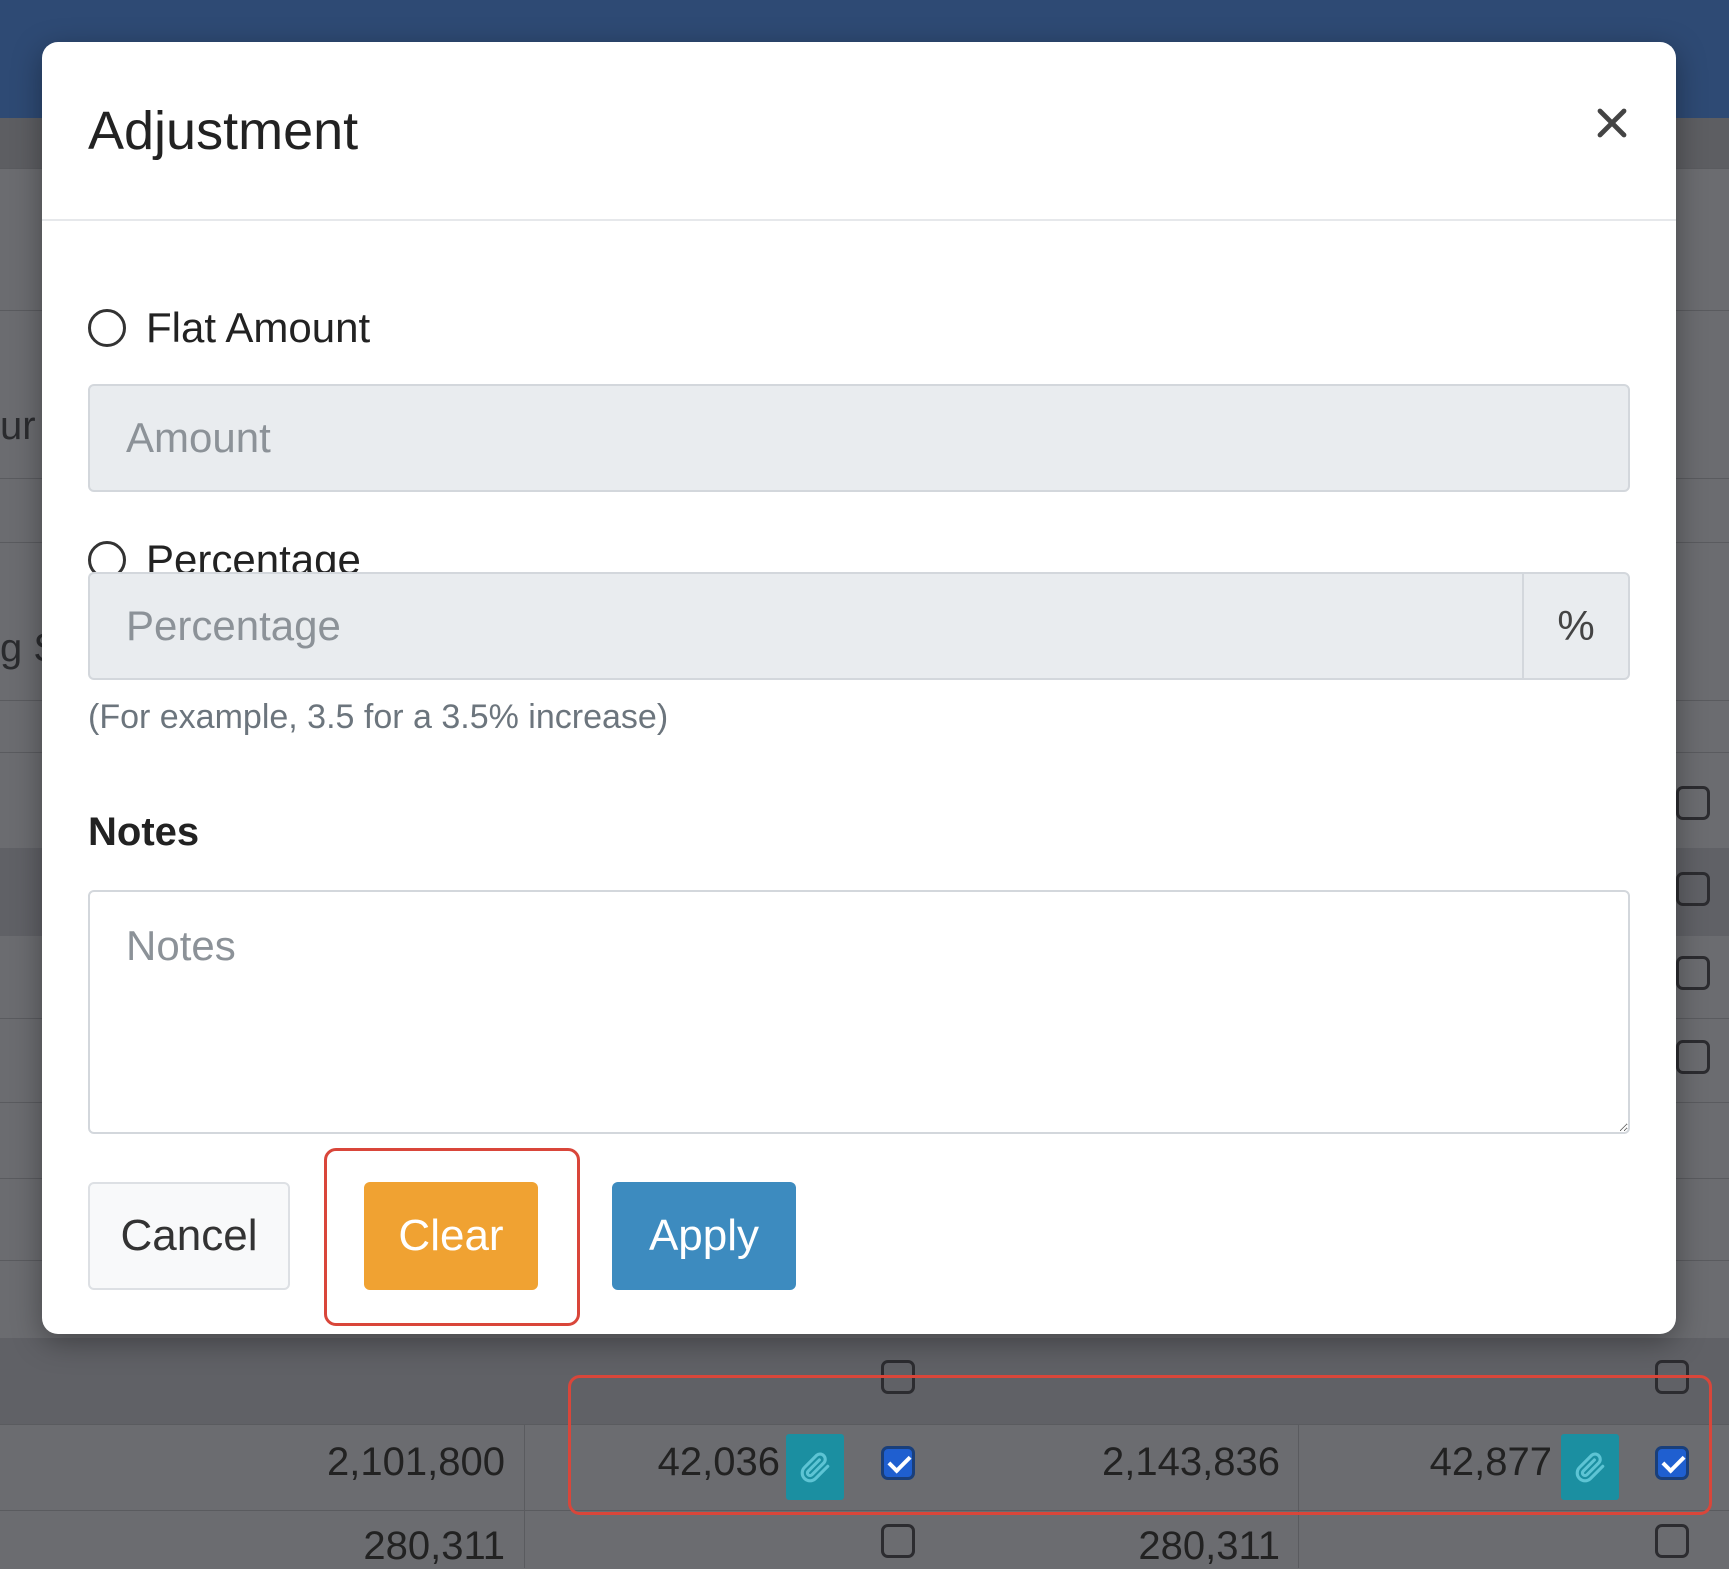  Describe the element at coordinates (144, 832) in the screenshot. I see `notes-label: Notes` at that location.